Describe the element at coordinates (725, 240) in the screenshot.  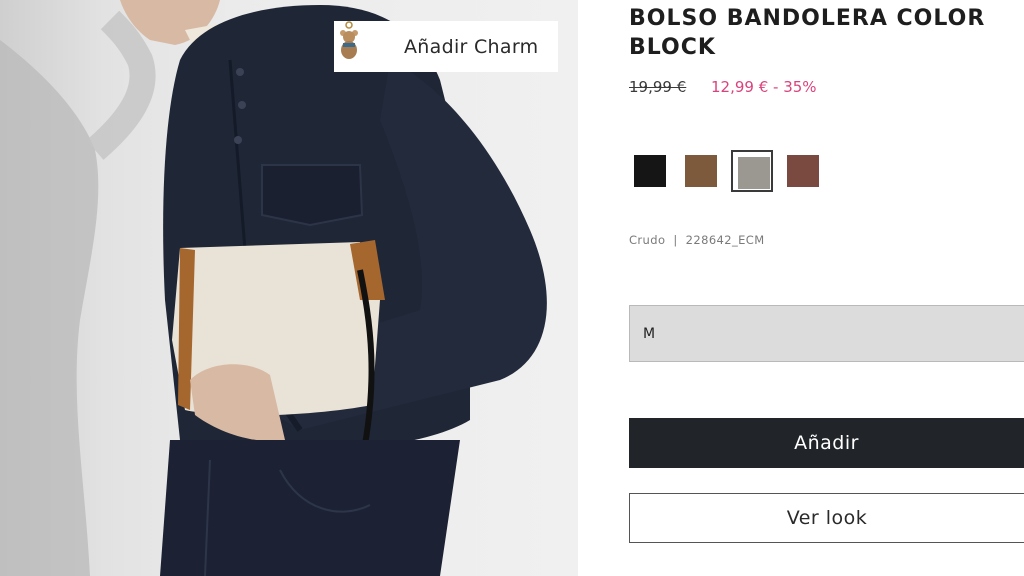
I see `product-reference: 228642_ECM` at that location.